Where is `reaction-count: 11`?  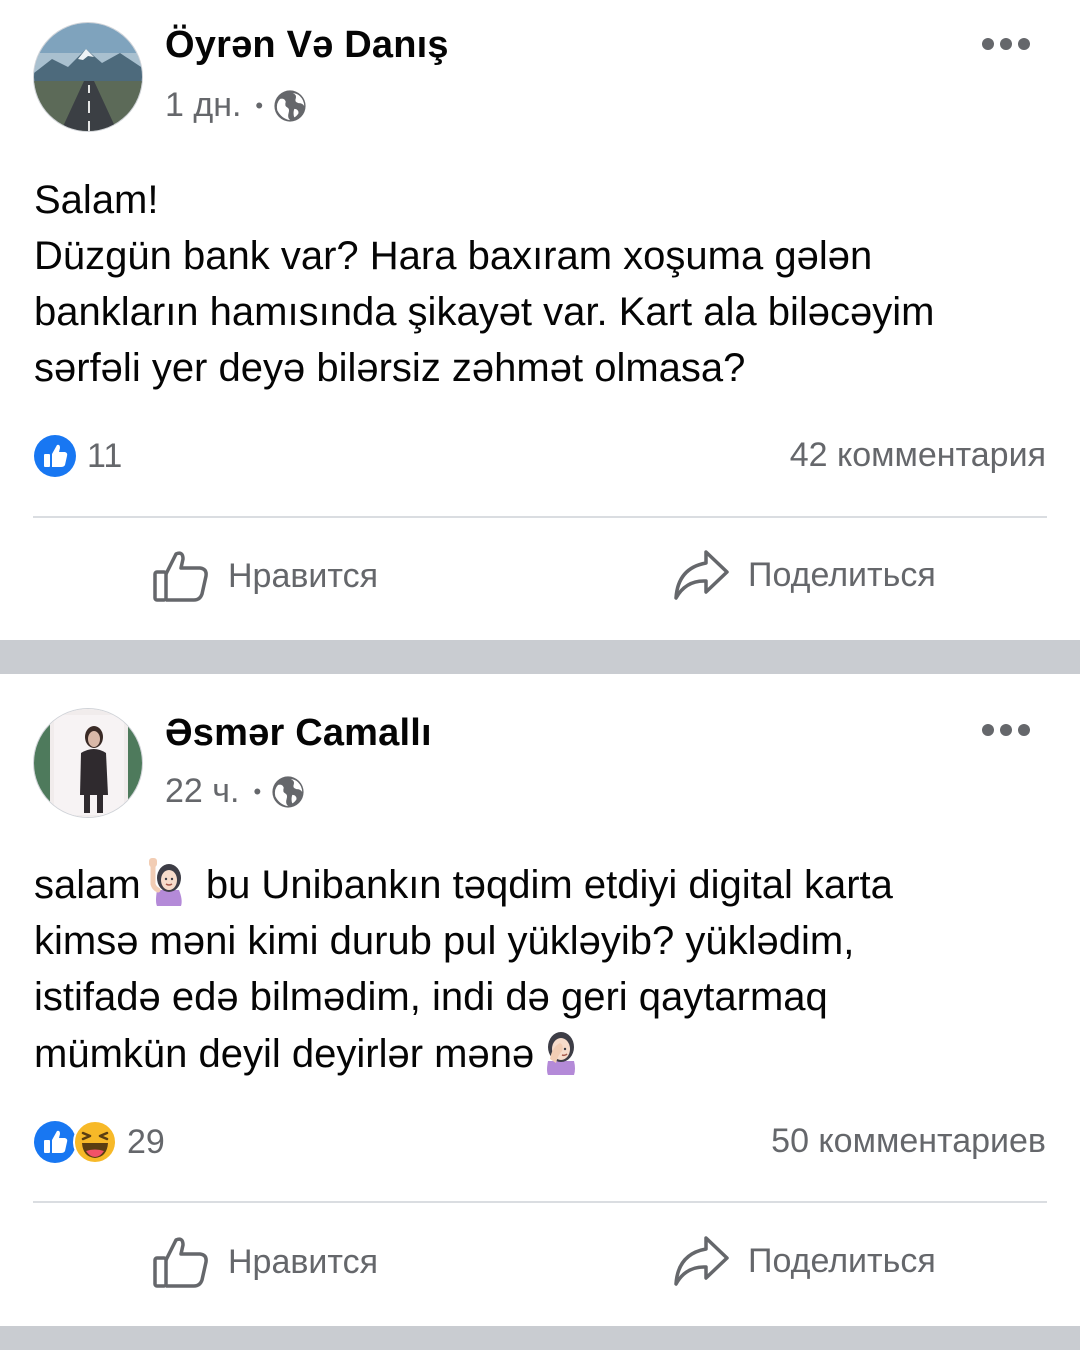
reaction-count: 11 is located at coordinates (105, 455).